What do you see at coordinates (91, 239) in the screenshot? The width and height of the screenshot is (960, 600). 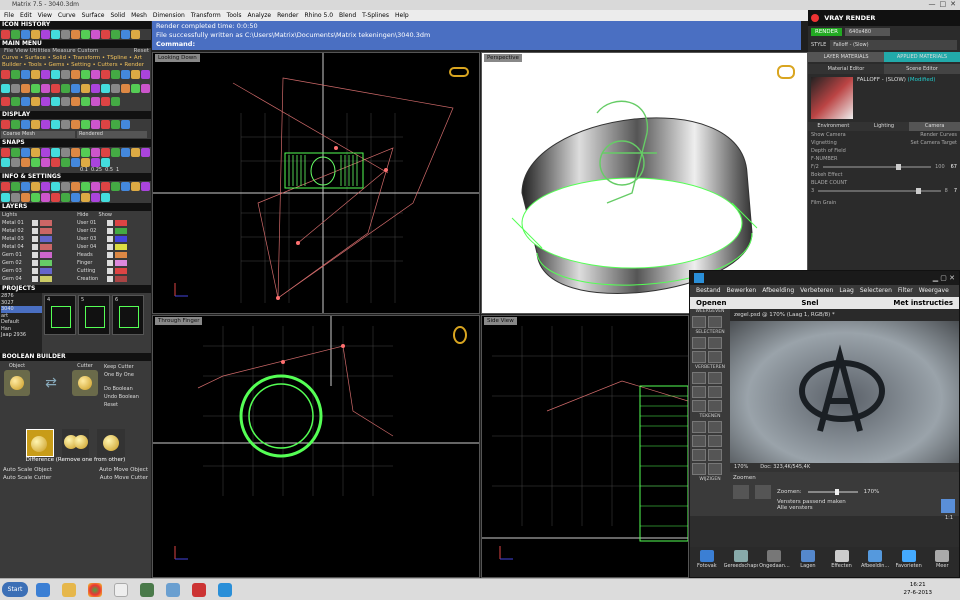 I see `layer-name: User 03` at bounding box center [91, 239].